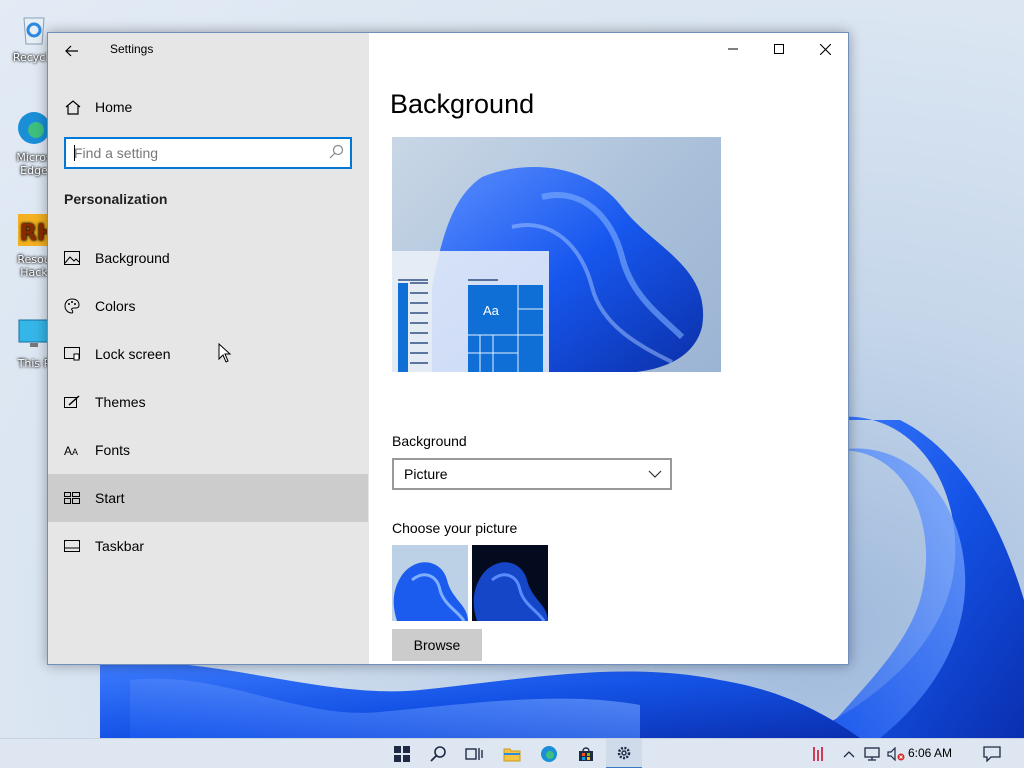 This screenshot has height=768, width=1024. I want to click on desktop-icon-label: This P, so click(34, 363).